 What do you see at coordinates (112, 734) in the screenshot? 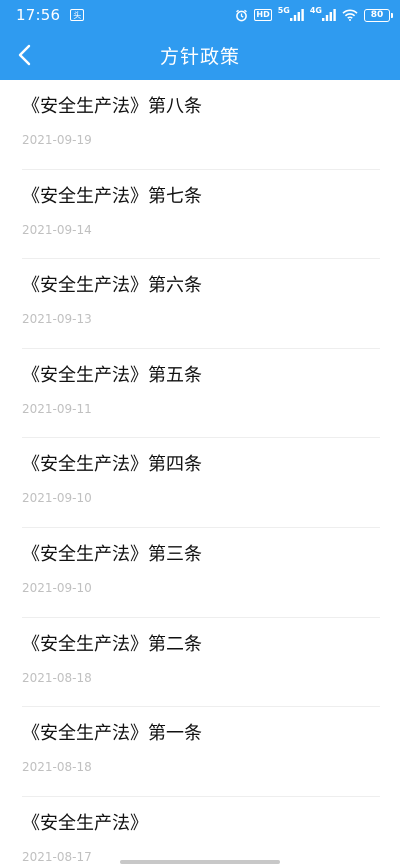
I see `article-title: 《安全生产法》第一条` at bounding box center [112, 734].